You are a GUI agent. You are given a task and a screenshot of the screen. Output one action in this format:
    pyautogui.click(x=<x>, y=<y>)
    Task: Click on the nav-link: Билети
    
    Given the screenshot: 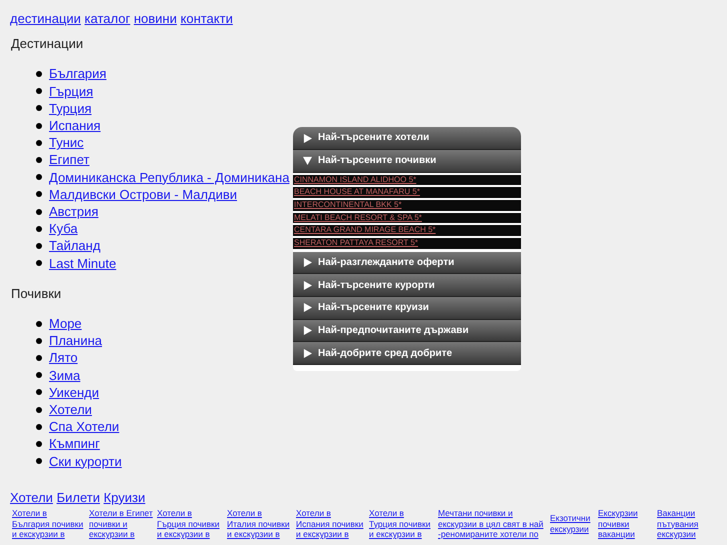 What is the action you would take?
    pyautogui.click(x=78, y=497)
    